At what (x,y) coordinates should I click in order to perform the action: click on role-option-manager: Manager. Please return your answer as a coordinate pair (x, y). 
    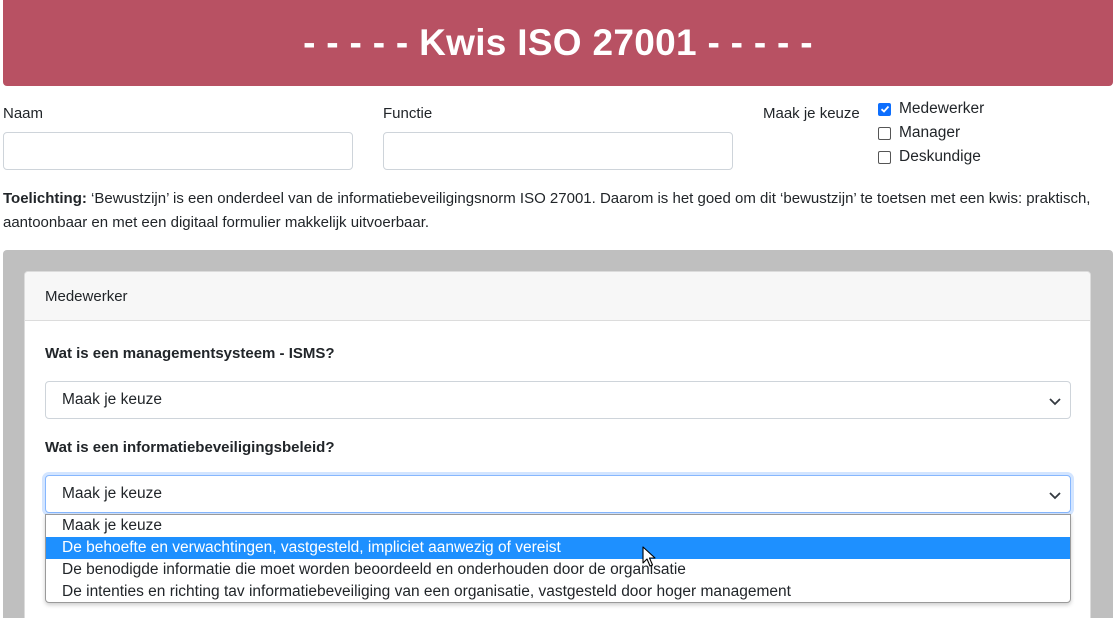
    Looking at the image, I should click on (930, 133).